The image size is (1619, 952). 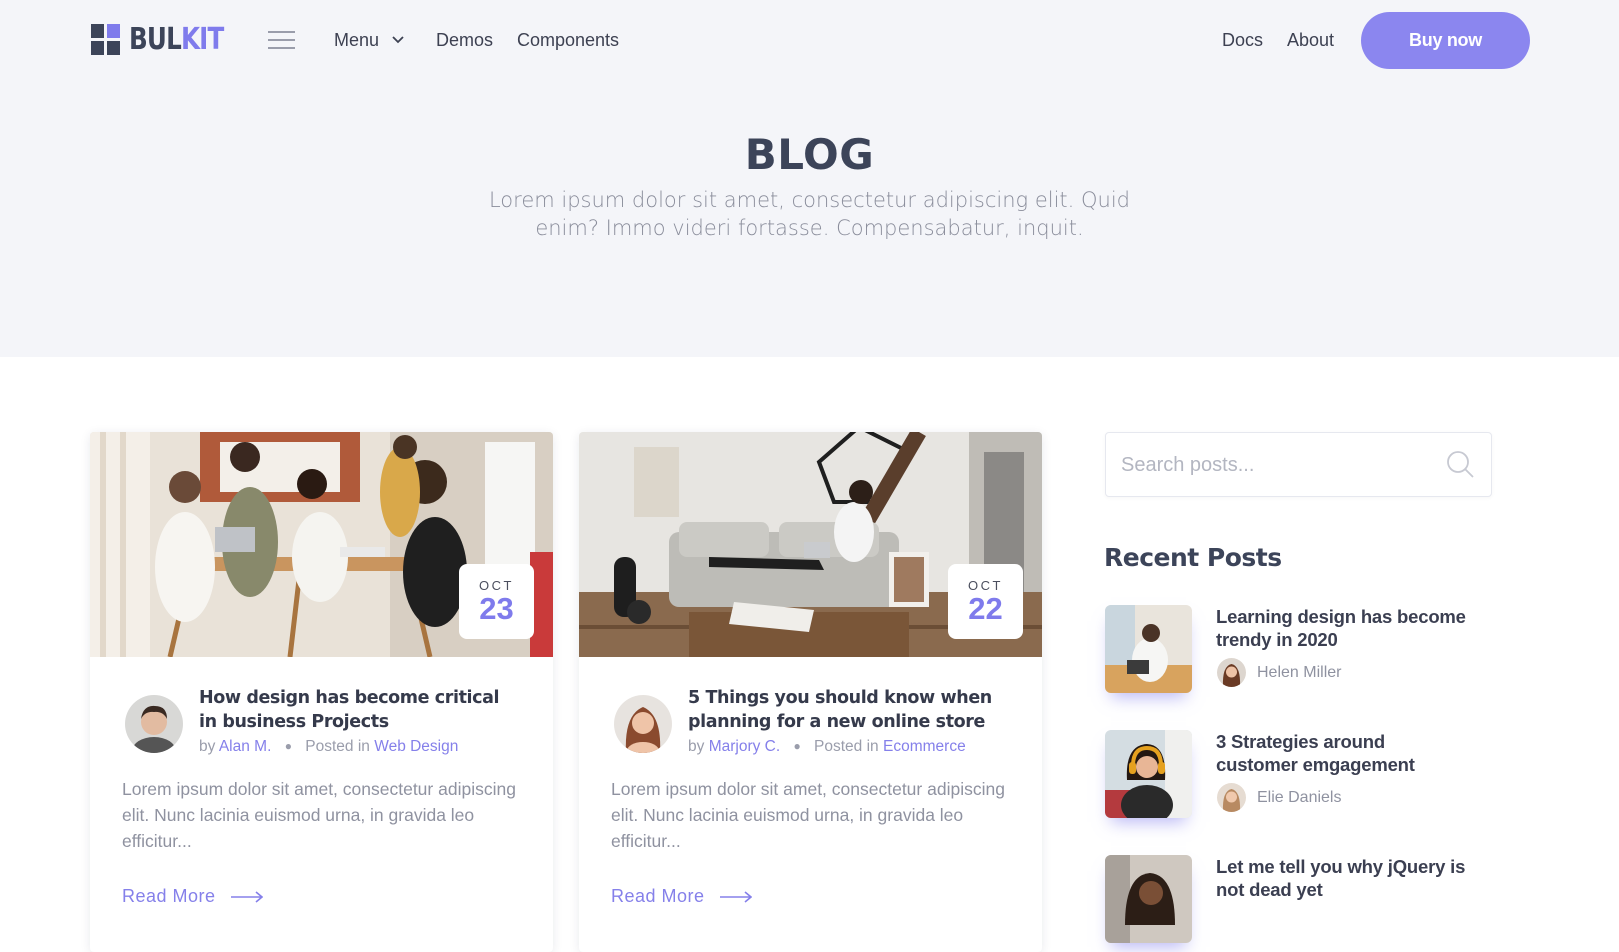 I want to click on bulkit-logo: BULKIT, so click(x=167, y=40).